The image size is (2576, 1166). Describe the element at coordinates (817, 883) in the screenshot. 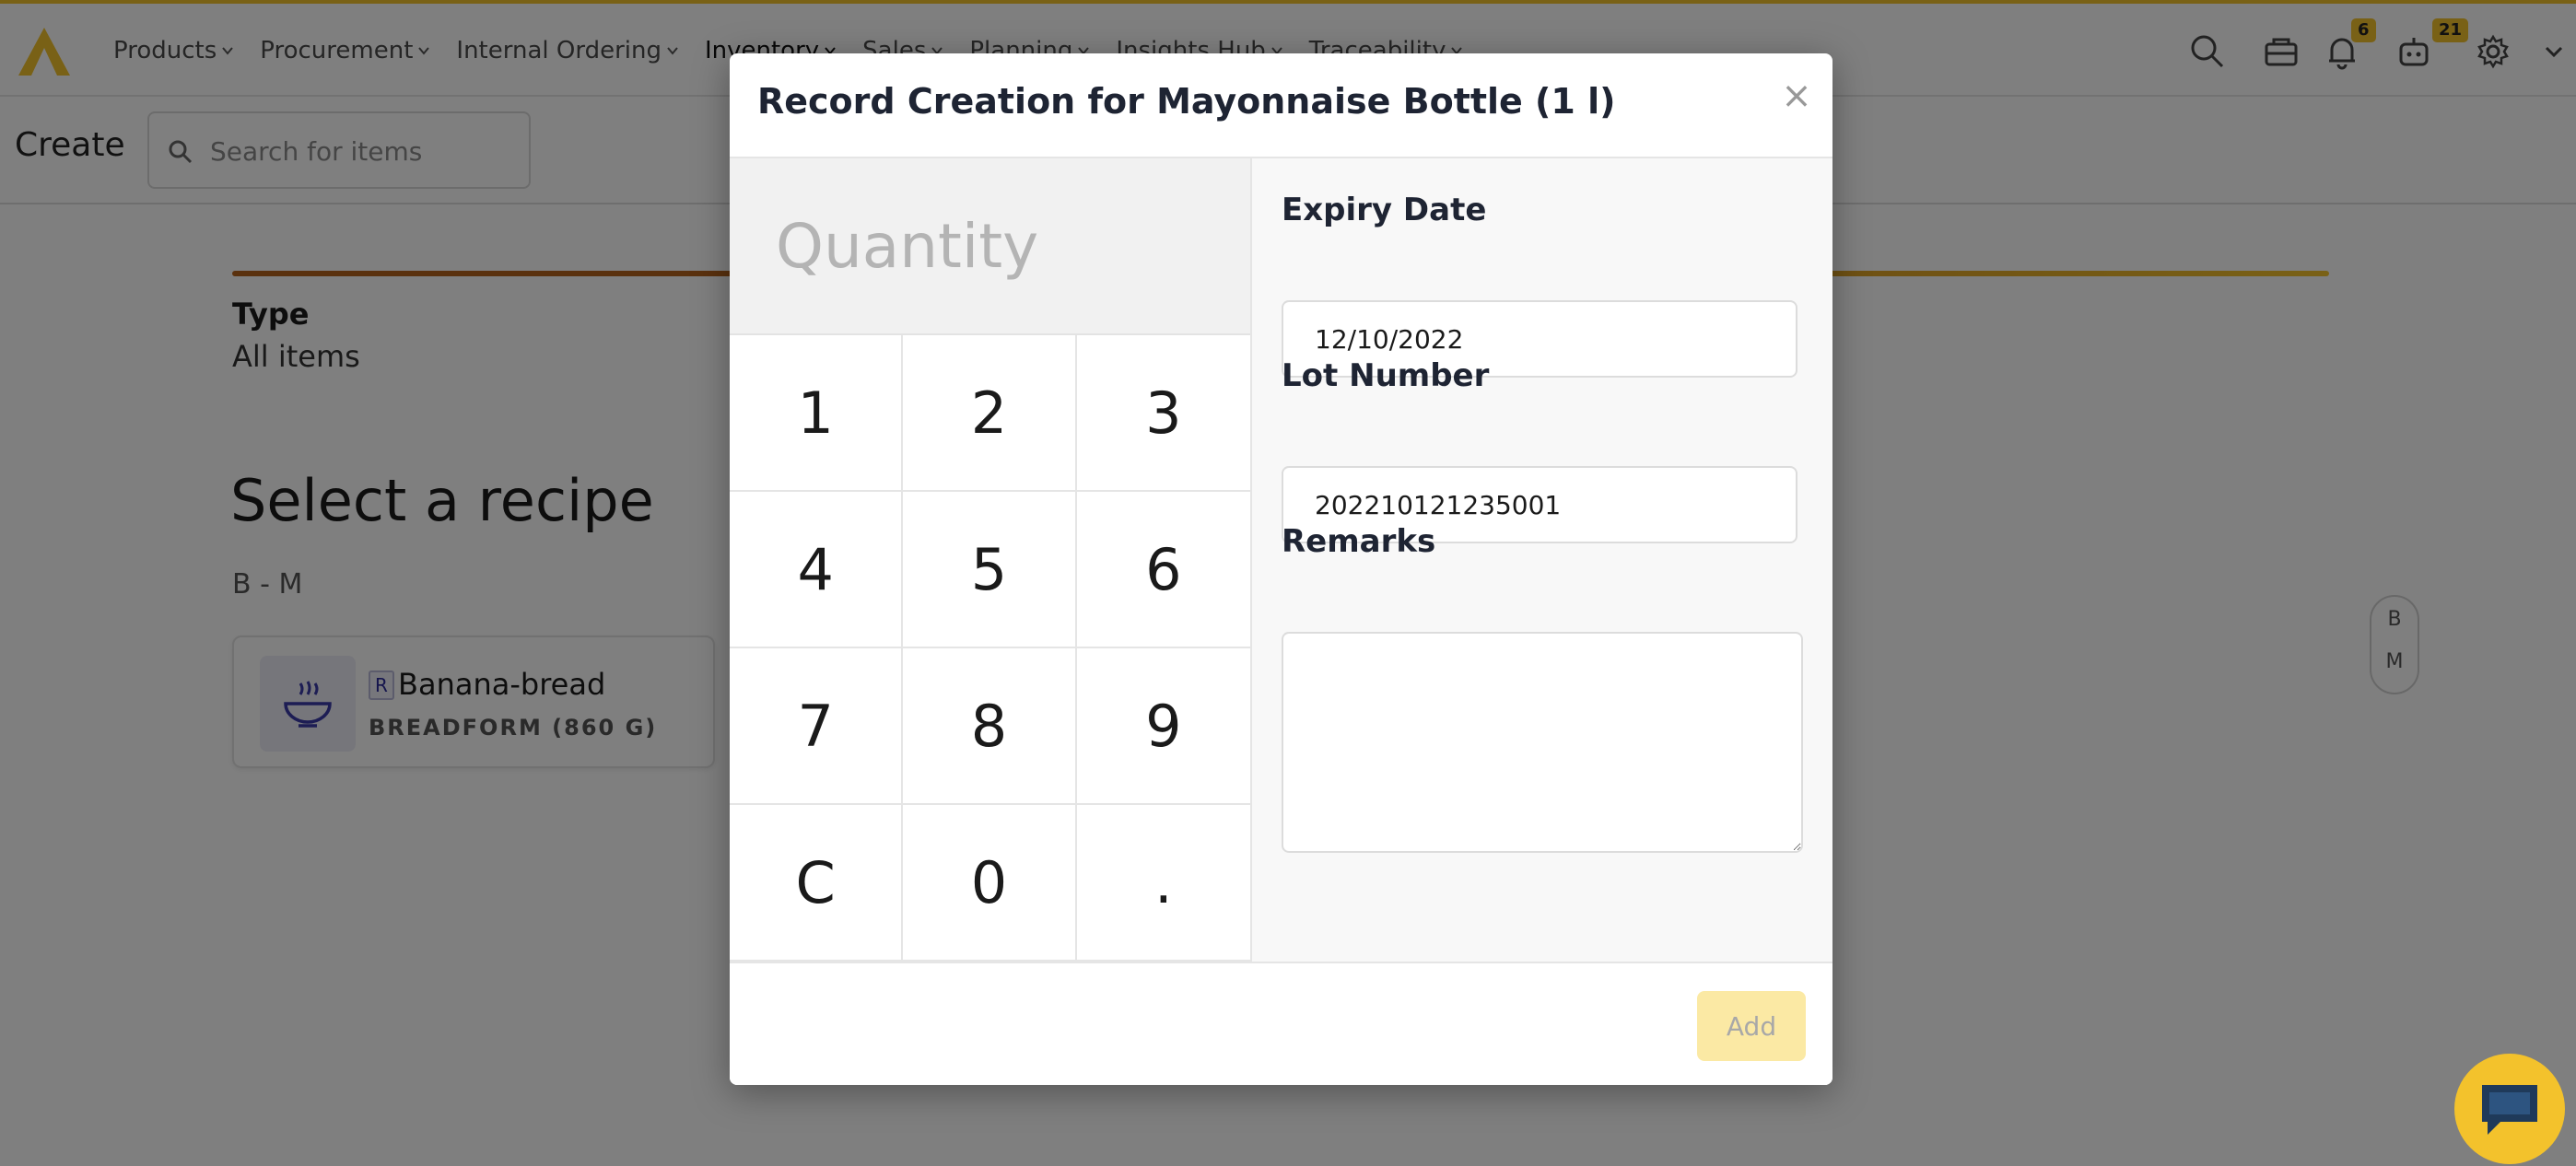

I see `keypad-key-clear: C` at that location.